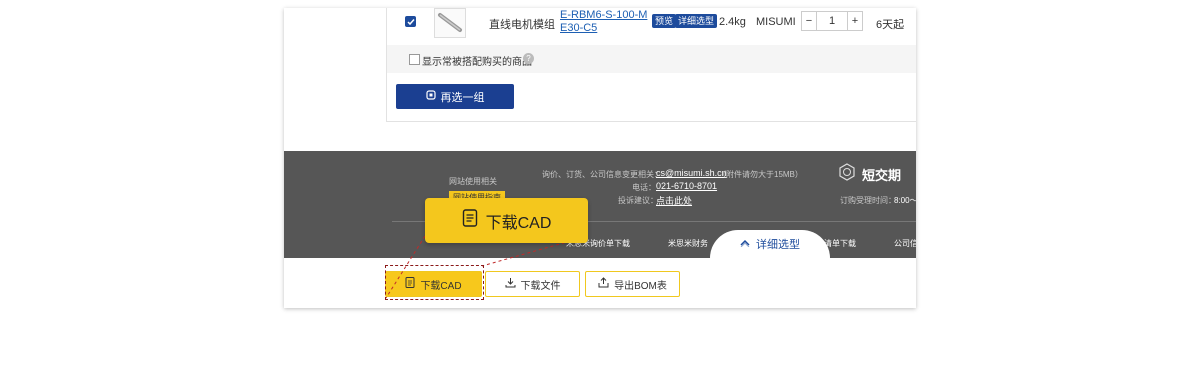  I want to click on download-cad-highlight-frame, so click(434, 282).